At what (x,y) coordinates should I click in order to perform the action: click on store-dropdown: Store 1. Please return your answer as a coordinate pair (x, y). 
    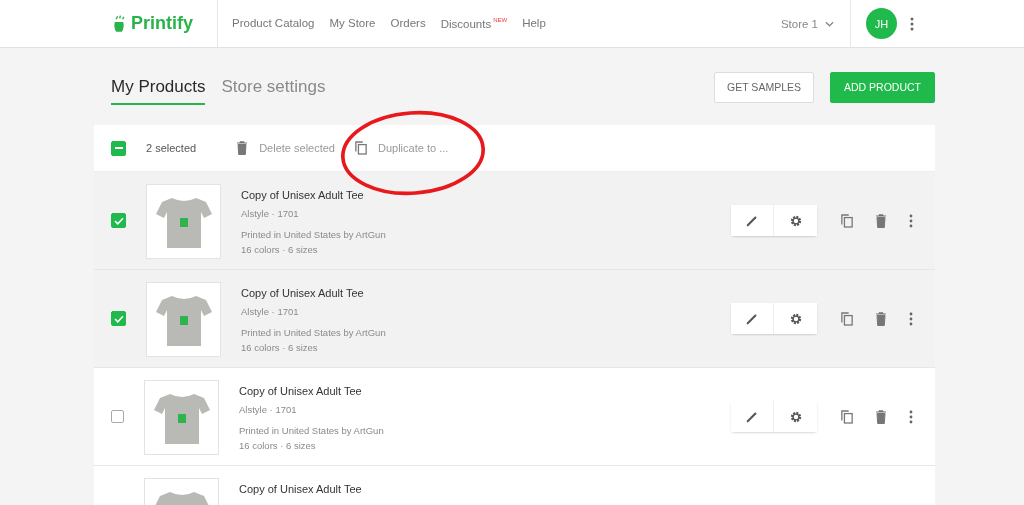
    Looking at the image, I should click on (807, 23).